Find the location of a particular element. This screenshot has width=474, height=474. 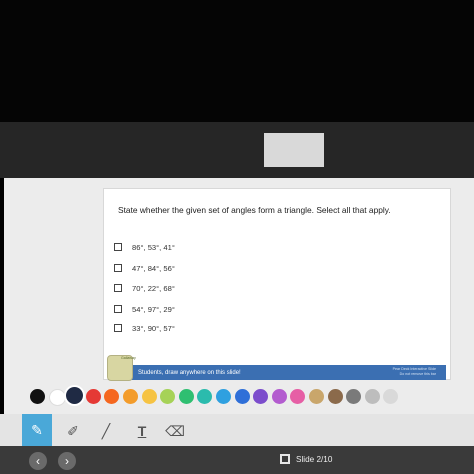

option-label: 47°, 84°, 56° is located at coordinates (153, 268).